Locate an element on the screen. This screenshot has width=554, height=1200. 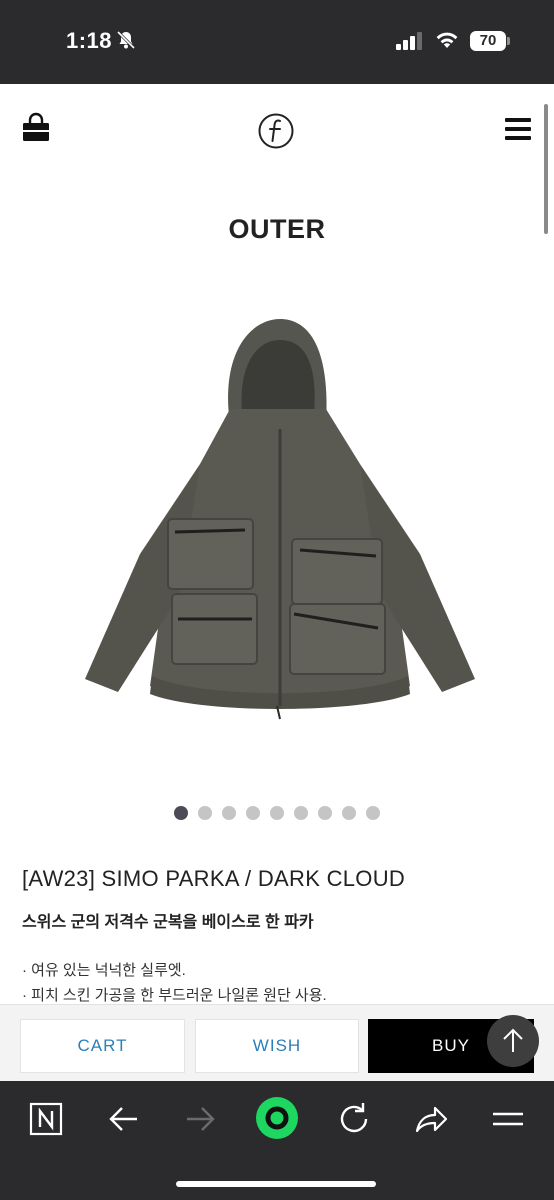
browser-toolbar is located at coordinates (277, 1140).